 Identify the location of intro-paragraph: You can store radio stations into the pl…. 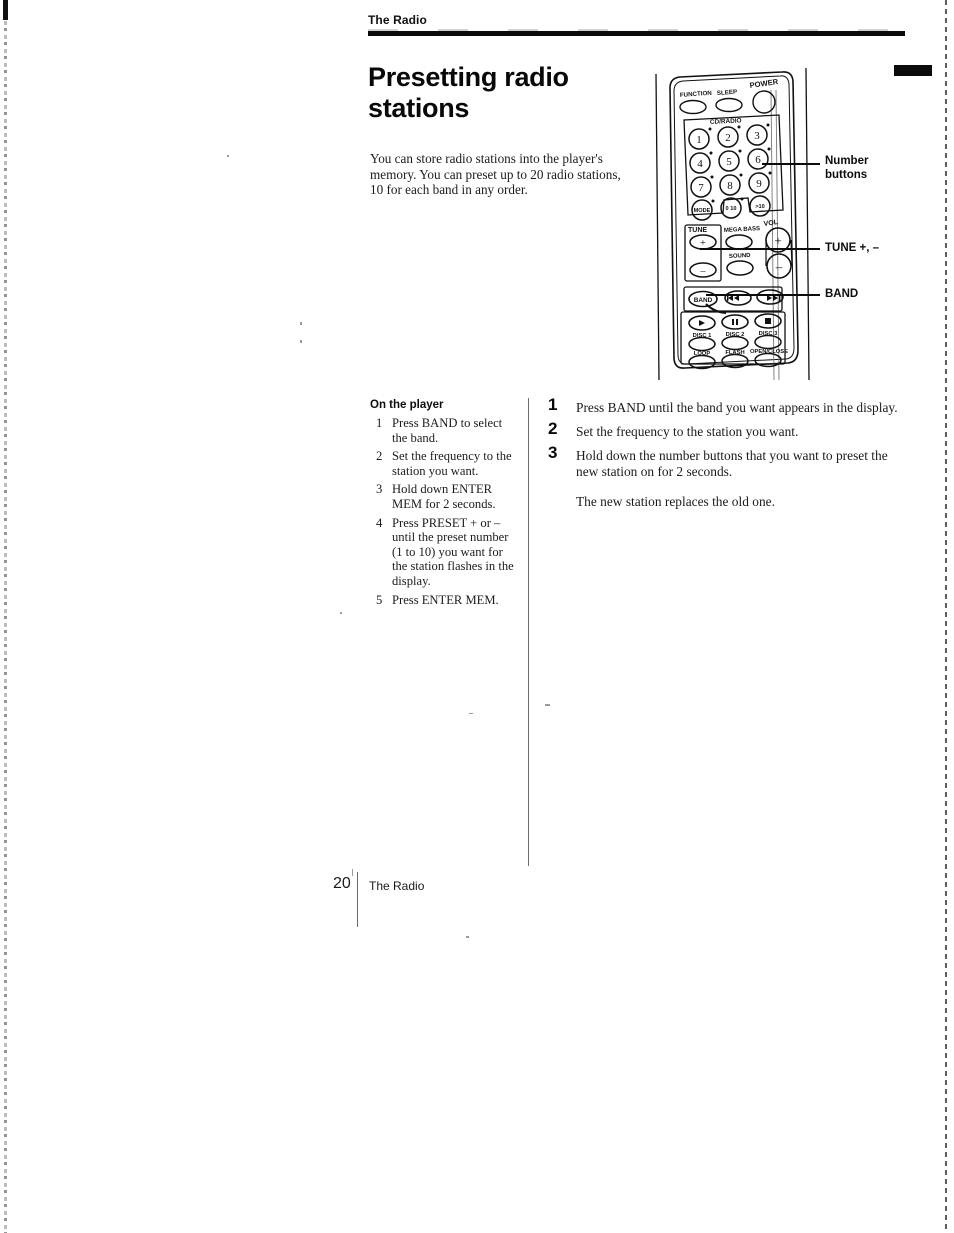
(495, 174).